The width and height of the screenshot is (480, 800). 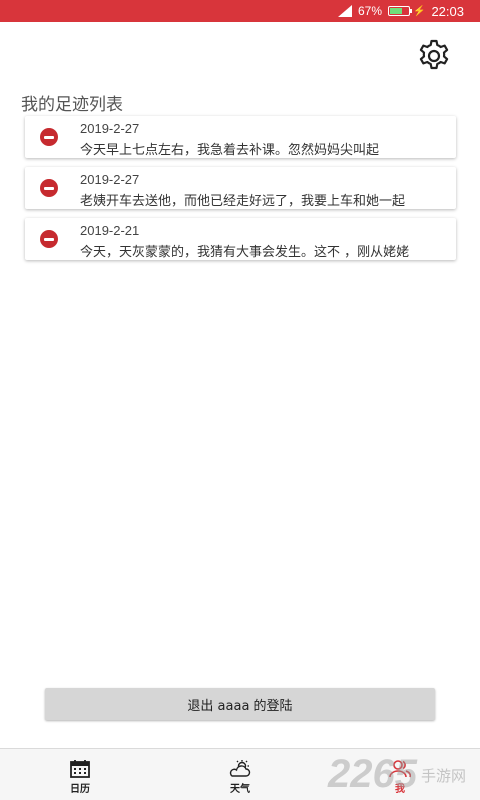 What do you see at coordinates (369, 11) in the screenshot?
I see `battery-percent: 67%` at bounding box center [369, 11].